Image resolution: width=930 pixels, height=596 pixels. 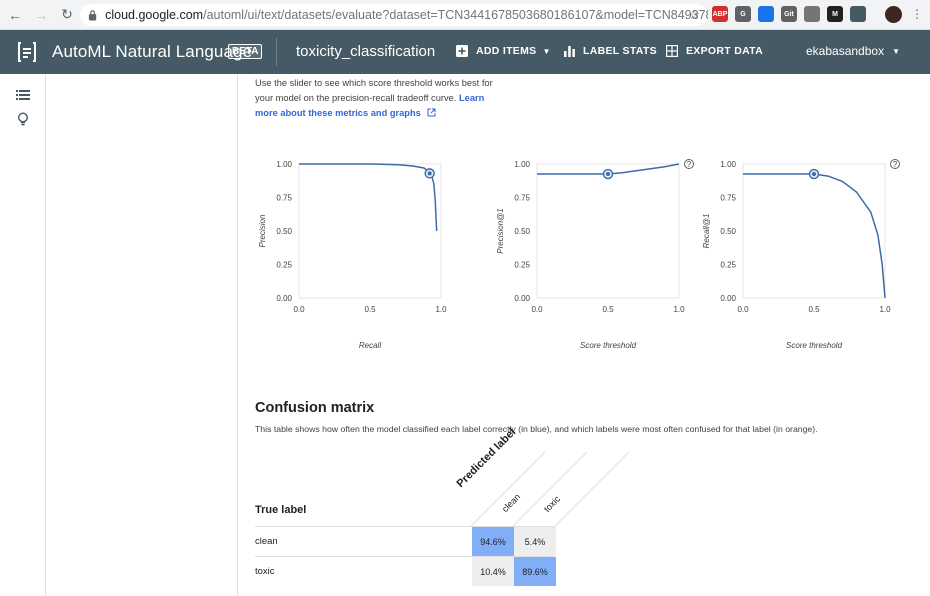 I want to click on confusion-cell: 89.6%, so click(x=535, y=571).